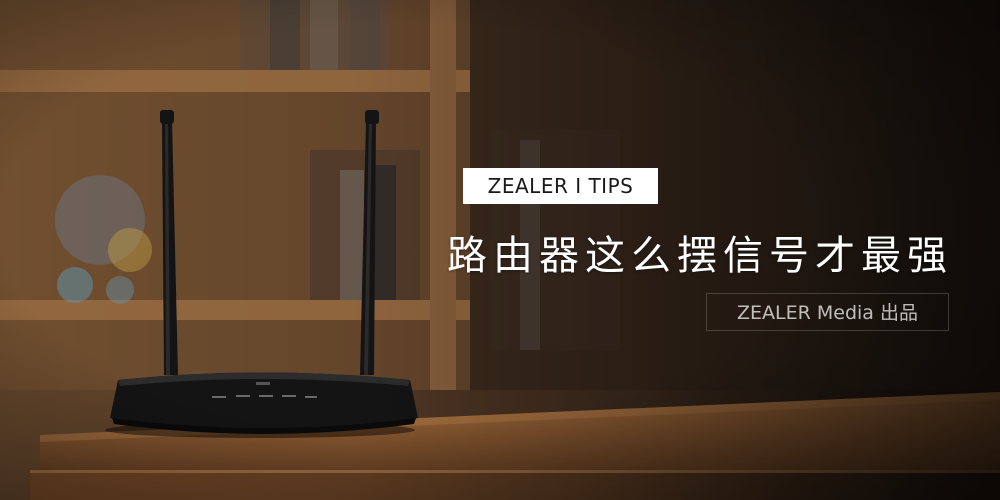 This screenshot has width=1000, height=500. What do you see at coordinates (560, 186) in the screenshot?
I see `tips-badge: ZEALER I TIPS` at bounding box center [560, 186].